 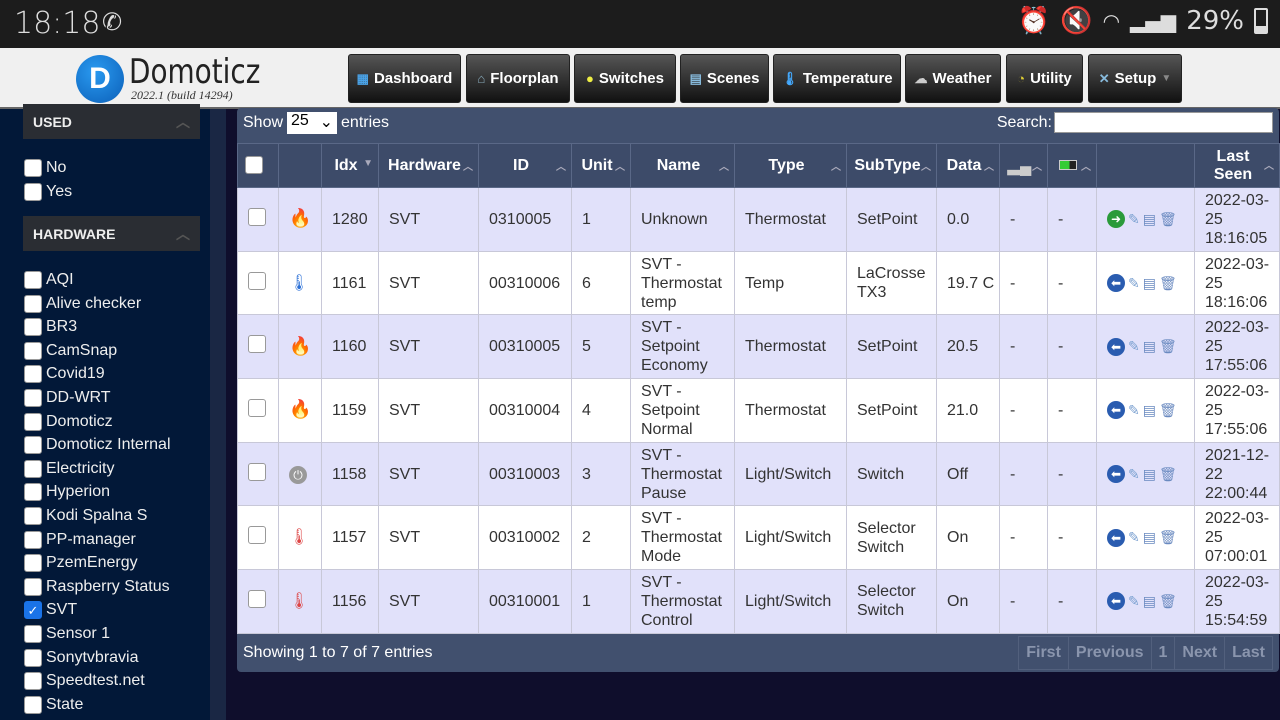 What do you see at coordinates (724, 78) in the screenshot?
I see `nav-scenes: ▤ Scenes` at bounding box center [724, 78].